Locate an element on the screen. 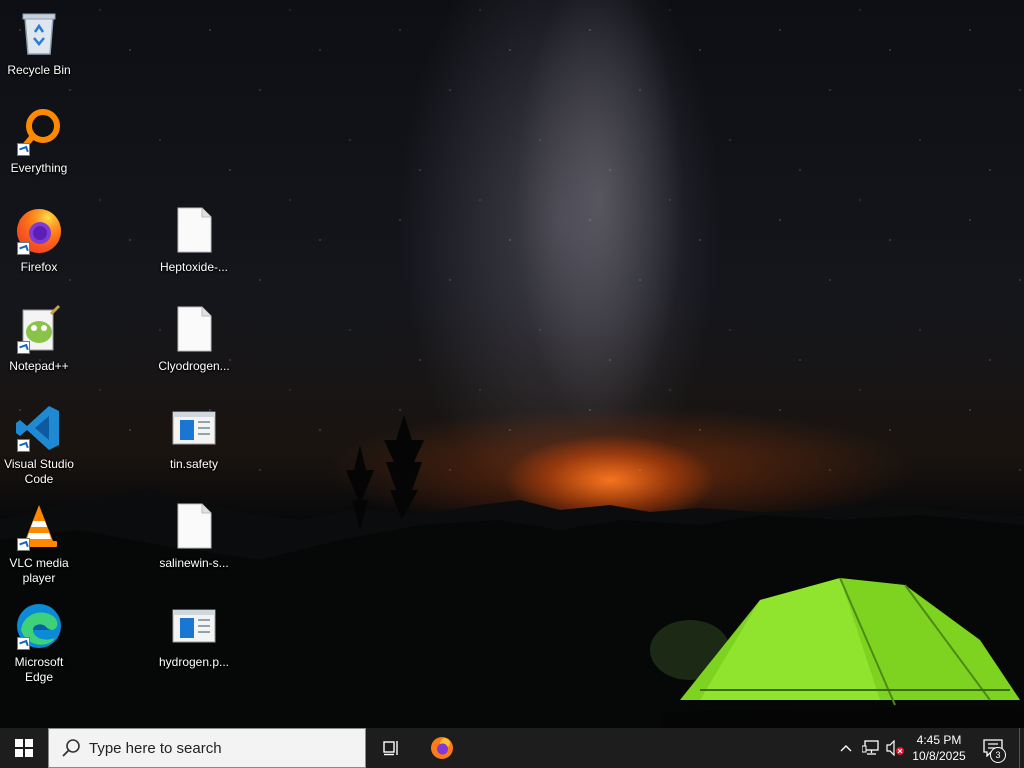  desktop-icon-label: Notepad++ is located at coordinates (39, 366).